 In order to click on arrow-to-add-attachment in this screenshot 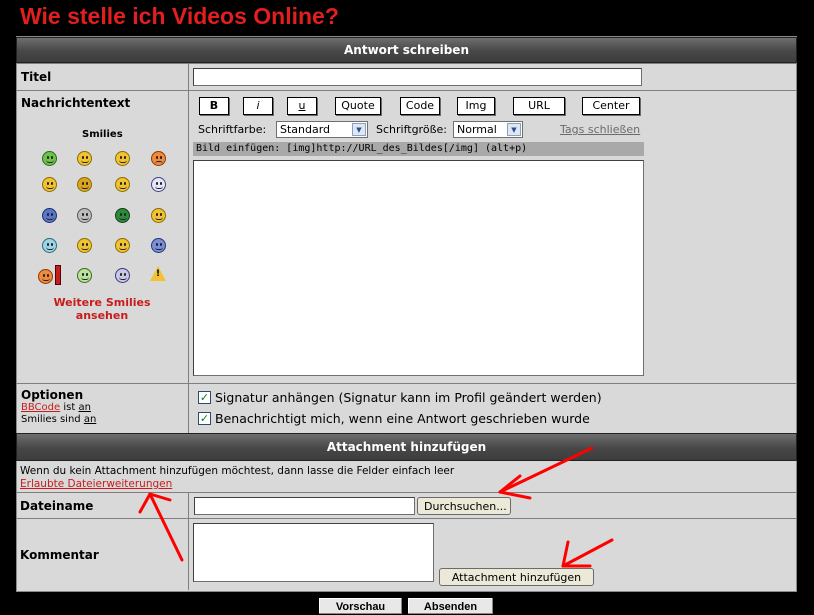, I will do `click(587, 553)`.